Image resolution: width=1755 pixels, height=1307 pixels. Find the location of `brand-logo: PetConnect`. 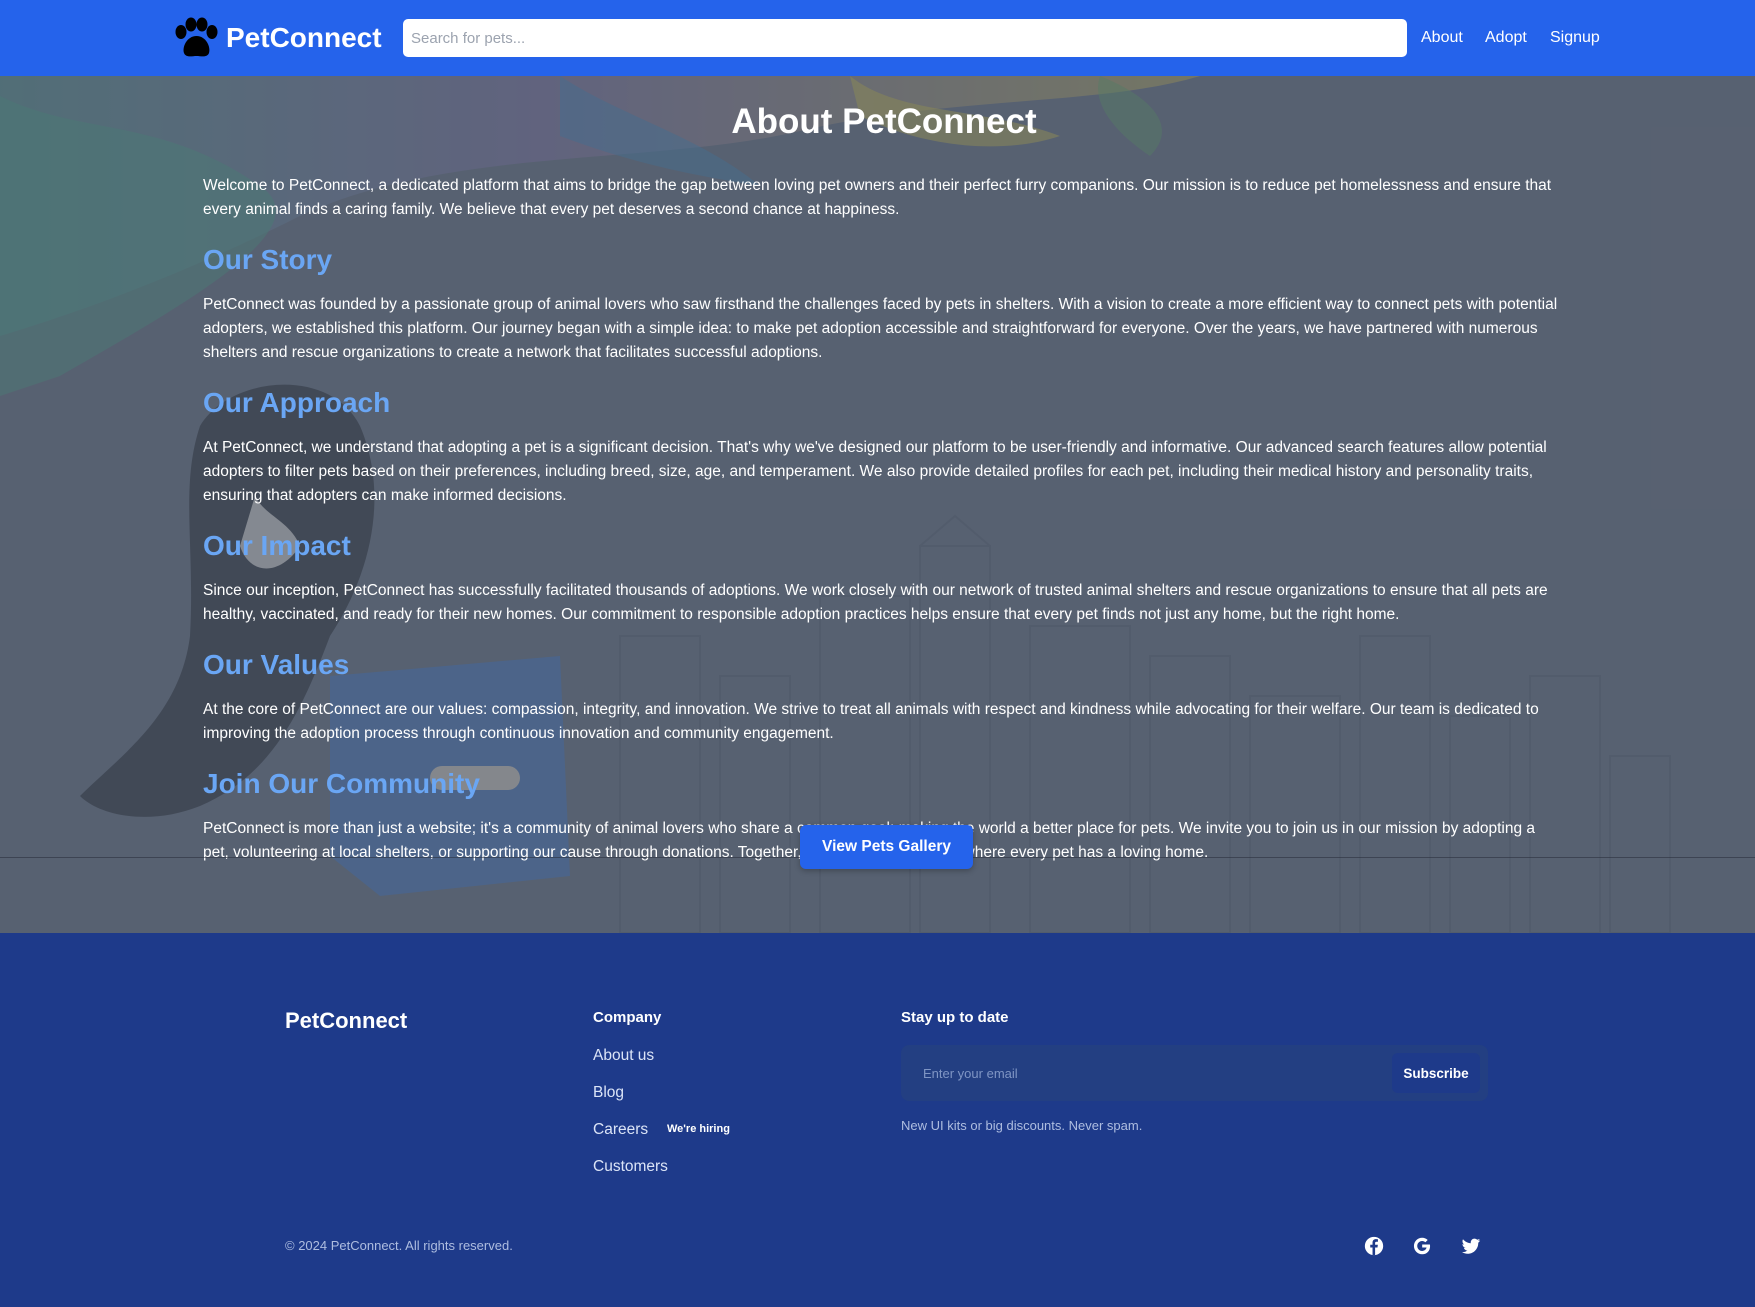

brand-logo: PetConnect is located at coordinates (277, 38).